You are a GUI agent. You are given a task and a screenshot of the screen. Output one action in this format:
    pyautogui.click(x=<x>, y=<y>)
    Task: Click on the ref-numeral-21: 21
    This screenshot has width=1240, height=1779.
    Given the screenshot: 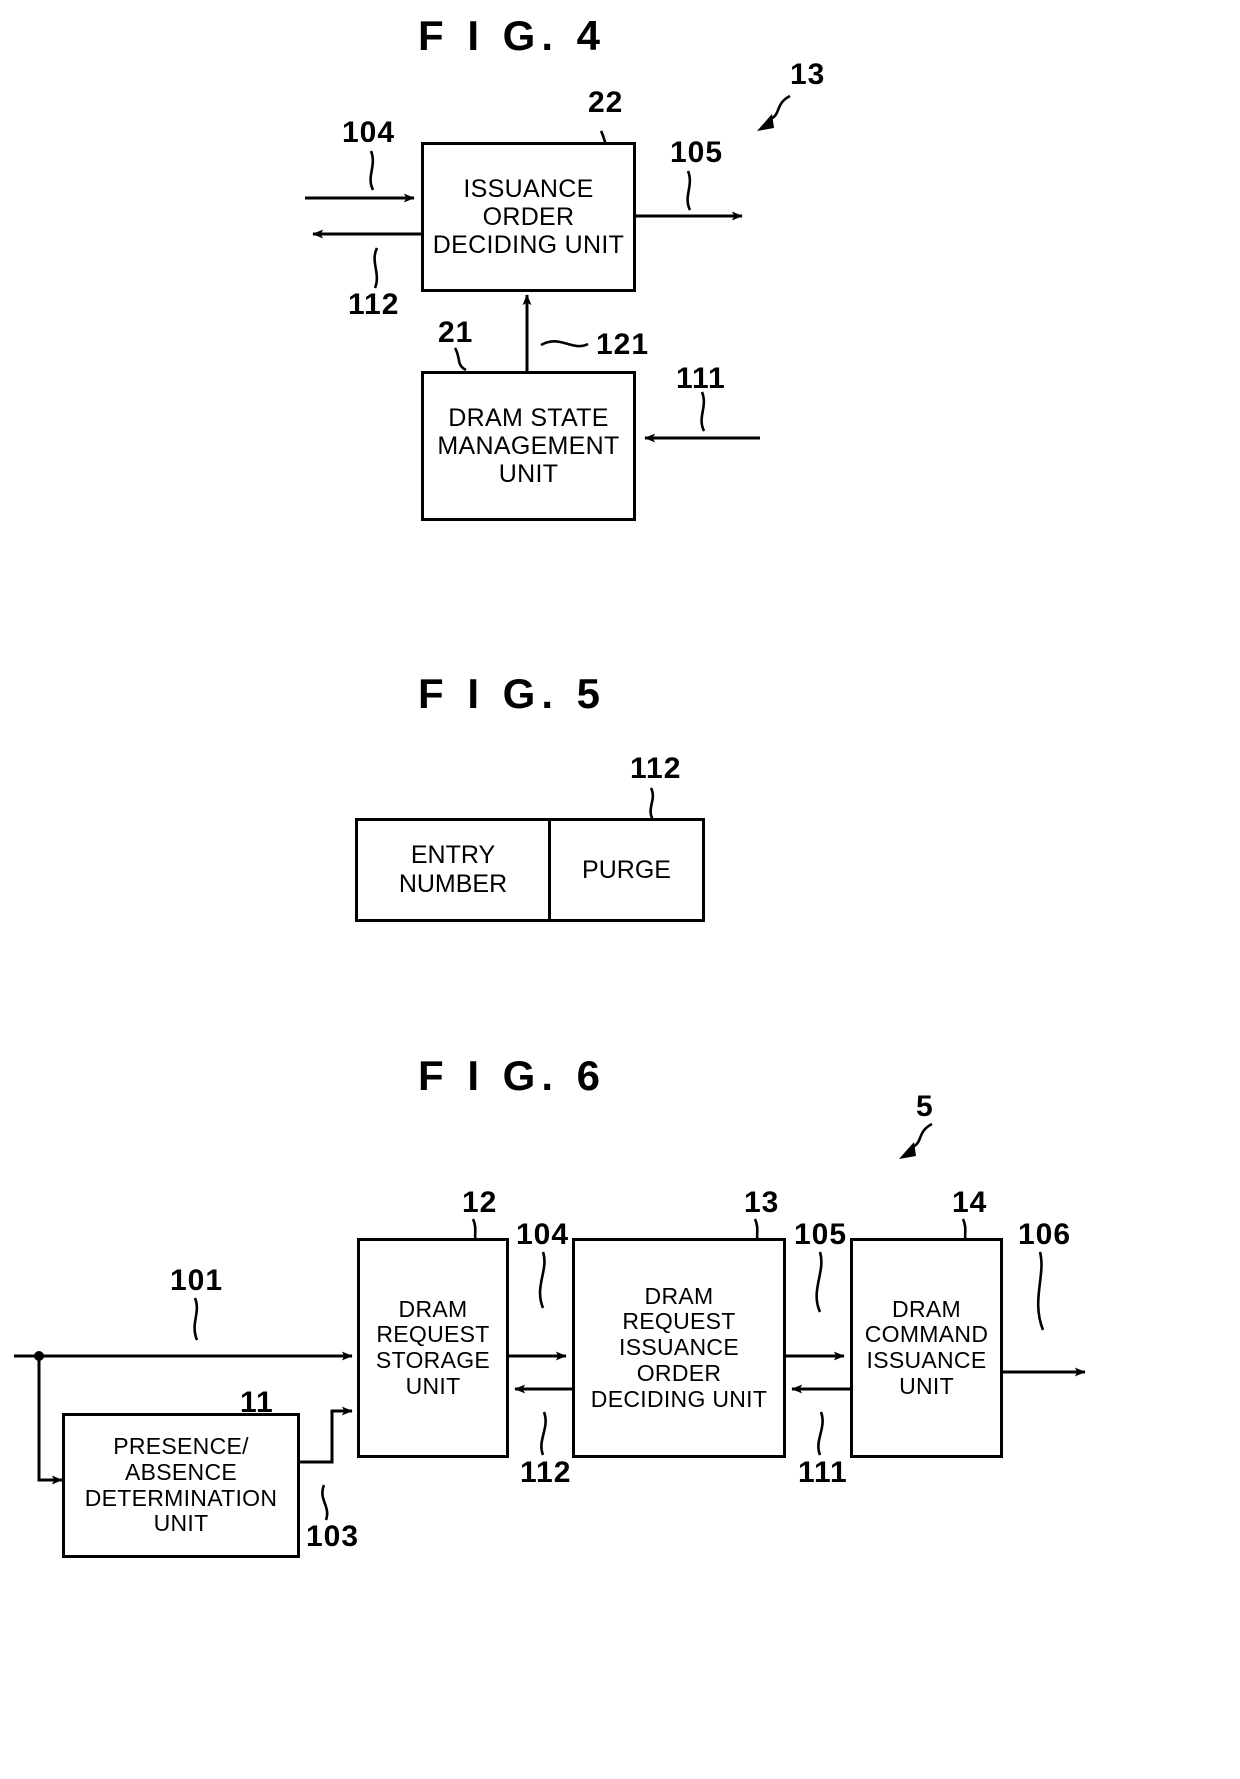 What is the action you would take?
    pyautogui.click(x=456, y=332)
    